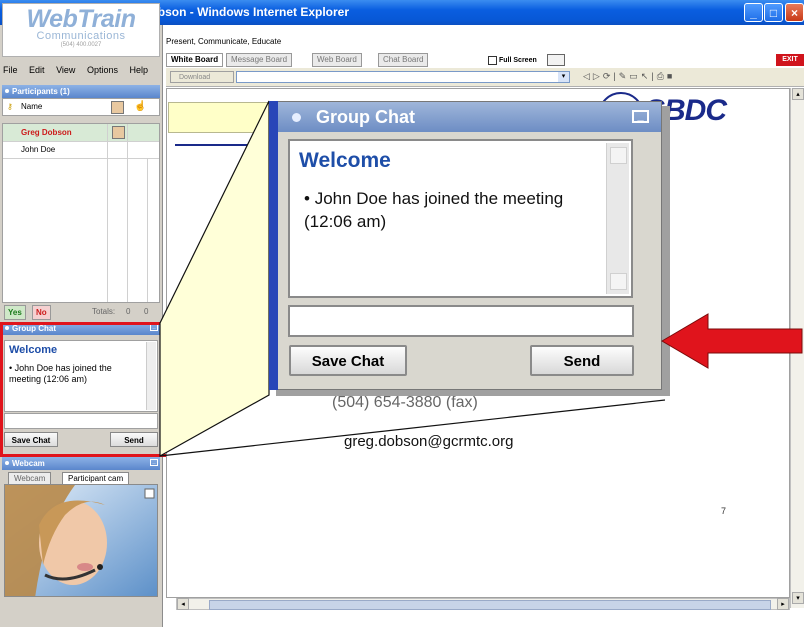  What do you see at coordinates (403, 60) in the screenshot?
I see `tab-chat-board: Chat Board` at bounding box center [403, 60].